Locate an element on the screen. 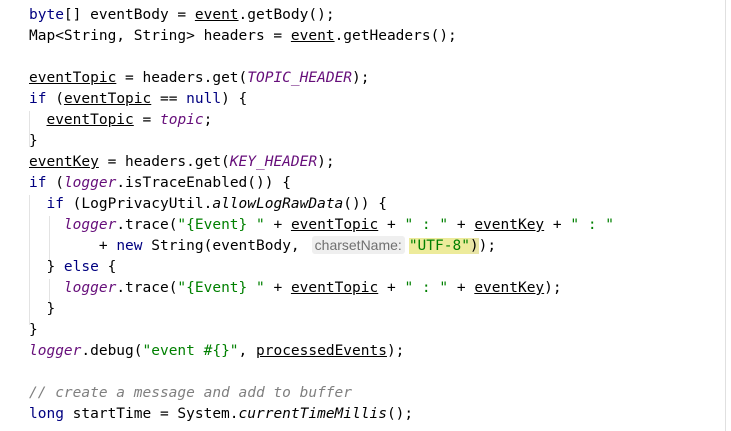 This screenshot has width=731, height=431. string-literal: "event #{}" is located at coordinates (190, 351).